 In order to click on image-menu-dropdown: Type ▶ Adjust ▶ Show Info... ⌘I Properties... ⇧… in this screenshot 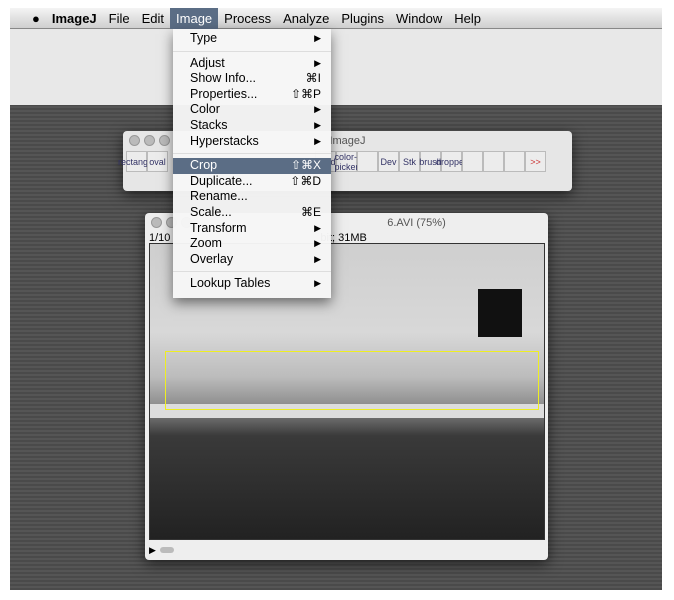, I will do `click(252, 163)`.